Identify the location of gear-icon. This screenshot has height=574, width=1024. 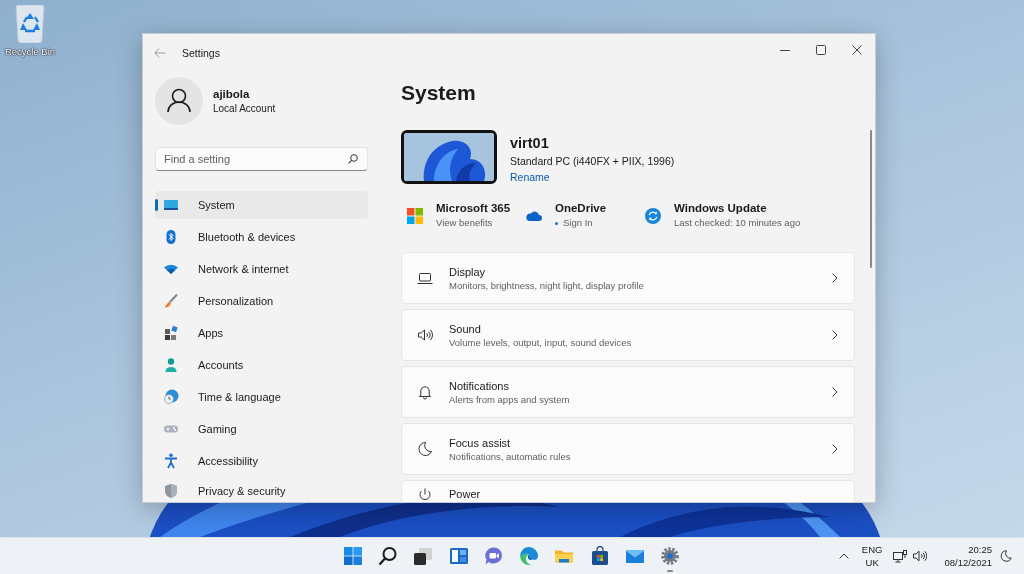
(670, 556).